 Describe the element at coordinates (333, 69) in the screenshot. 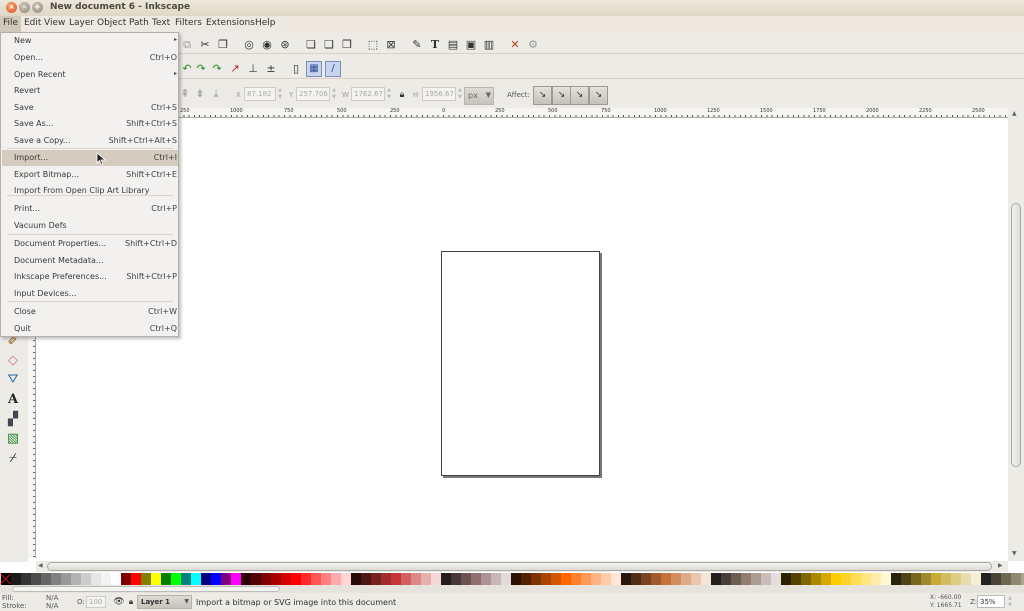

I see `snap-guide-toggle: /` at that location.